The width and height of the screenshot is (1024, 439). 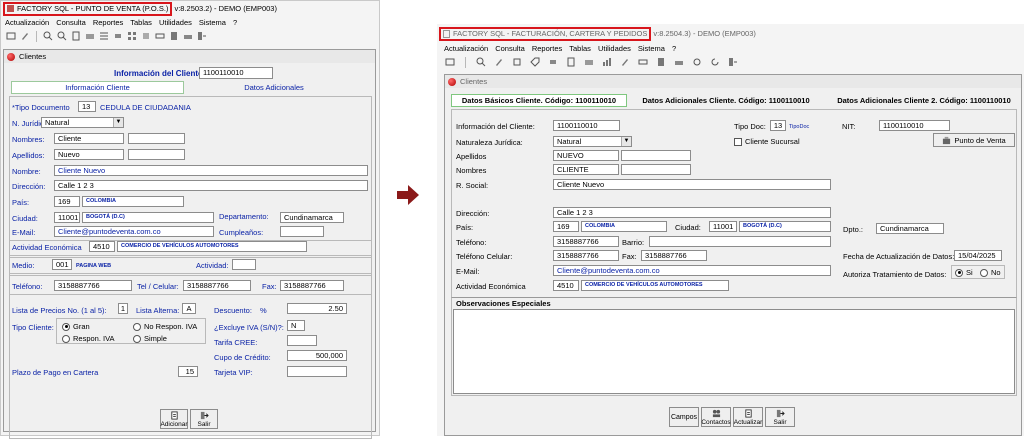 I want to click on radio-gran: Gran, so click(x=76, y=326).